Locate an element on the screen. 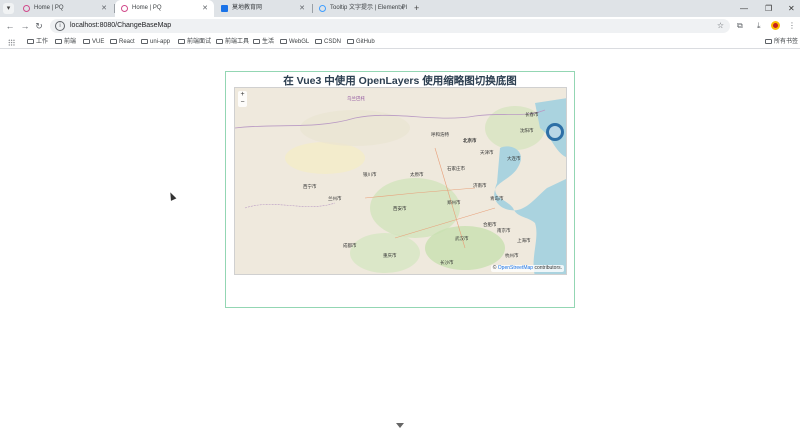 This screenshot has width=800, height=430. tab-title: Tooltip 文字提示 | Element Pl is located at coordinates (368, 8).